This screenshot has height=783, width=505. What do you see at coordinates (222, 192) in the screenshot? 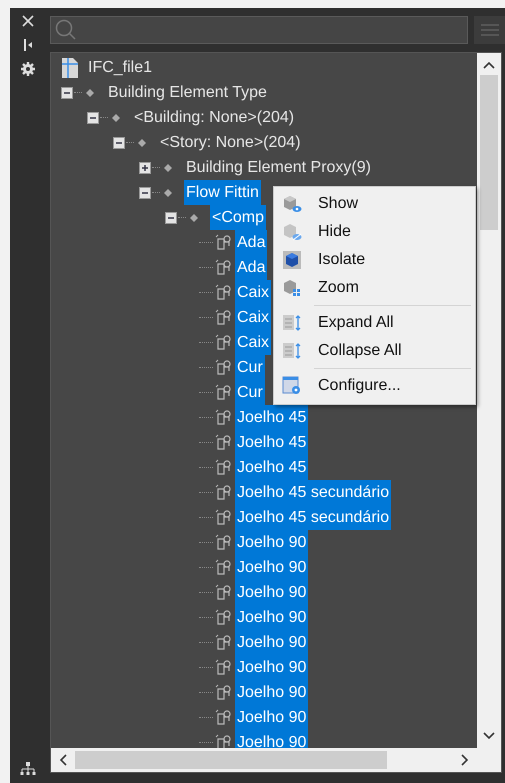
I see `tree-item: Flow Fittin` at bounding box center [222, 192].